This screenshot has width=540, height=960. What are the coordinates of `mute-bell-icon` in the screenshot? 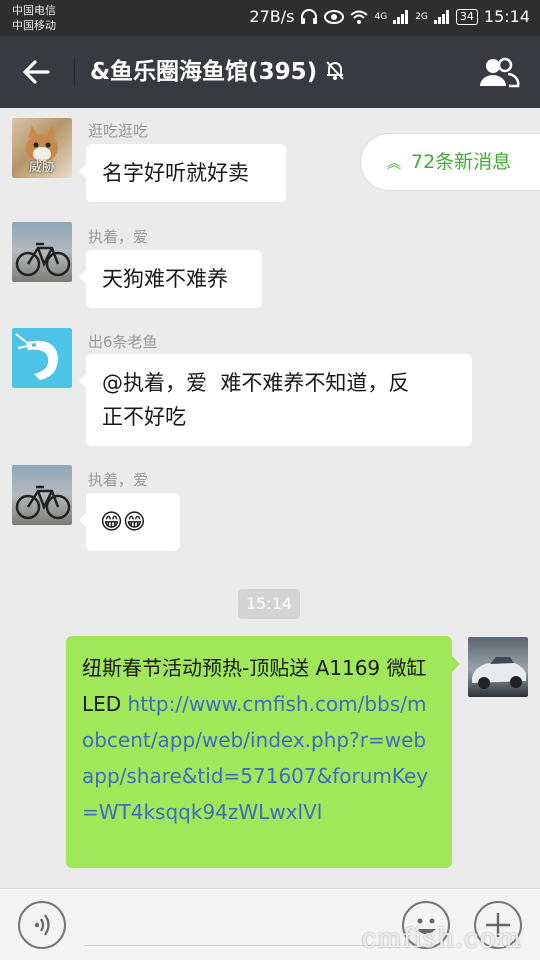 It's located at (335, 70).